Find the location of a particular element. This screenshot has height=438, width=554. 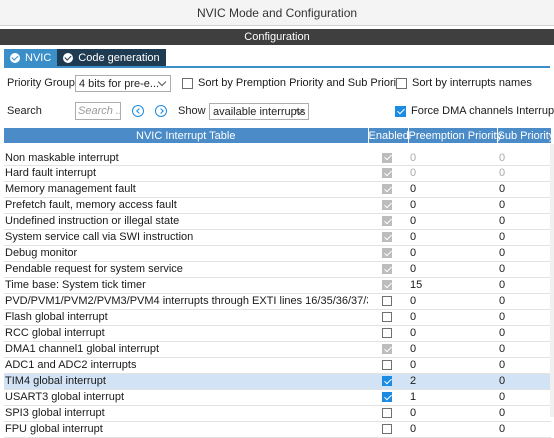

table-row: ADC1 and ADC2 interrupts 0 0 is located at coordinates (277, 365).